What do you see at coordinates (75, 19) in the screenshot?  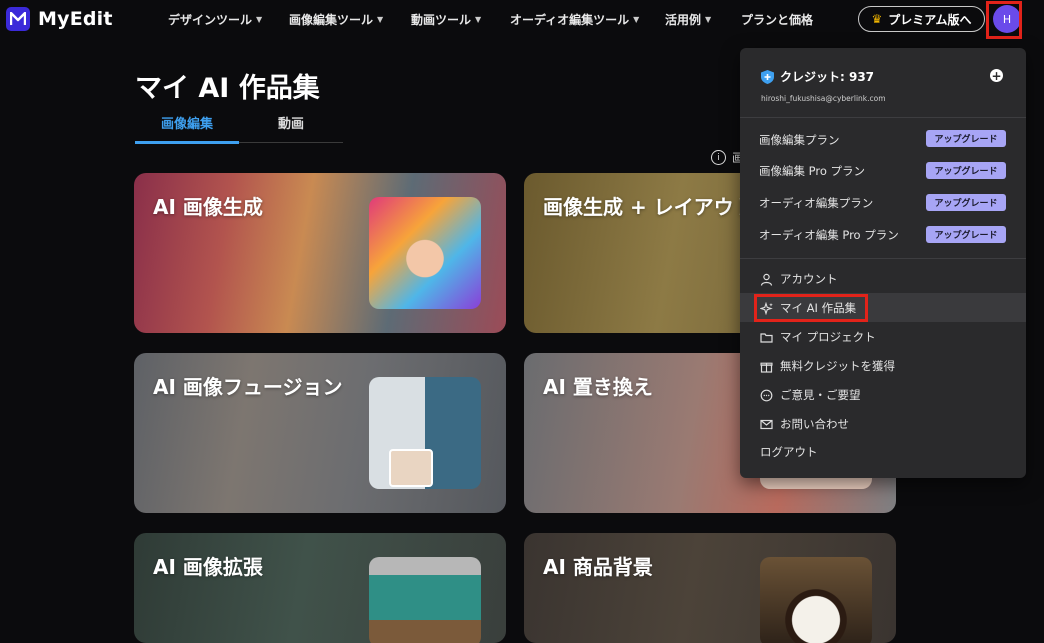 I see `logo-text: MyEdit` at bounding box center [75, 19].